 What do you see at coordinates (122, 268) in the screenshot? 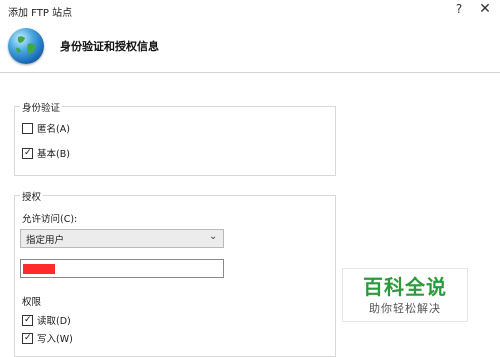
I see `users-input` at bounding box center [122, 268].